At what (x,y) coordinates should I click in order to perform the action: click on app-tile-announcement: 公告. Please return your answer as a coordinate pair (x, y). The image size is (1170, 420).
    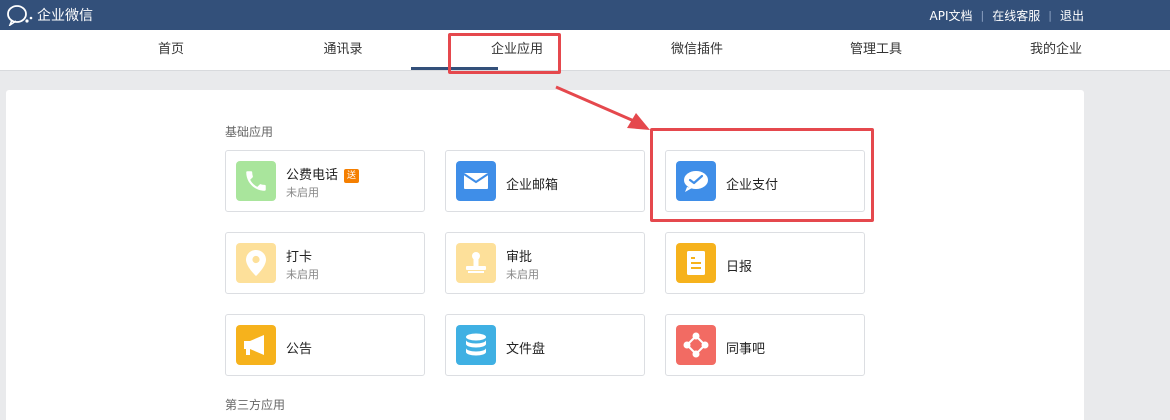
    Looking at the image, I should click on (325, 345).